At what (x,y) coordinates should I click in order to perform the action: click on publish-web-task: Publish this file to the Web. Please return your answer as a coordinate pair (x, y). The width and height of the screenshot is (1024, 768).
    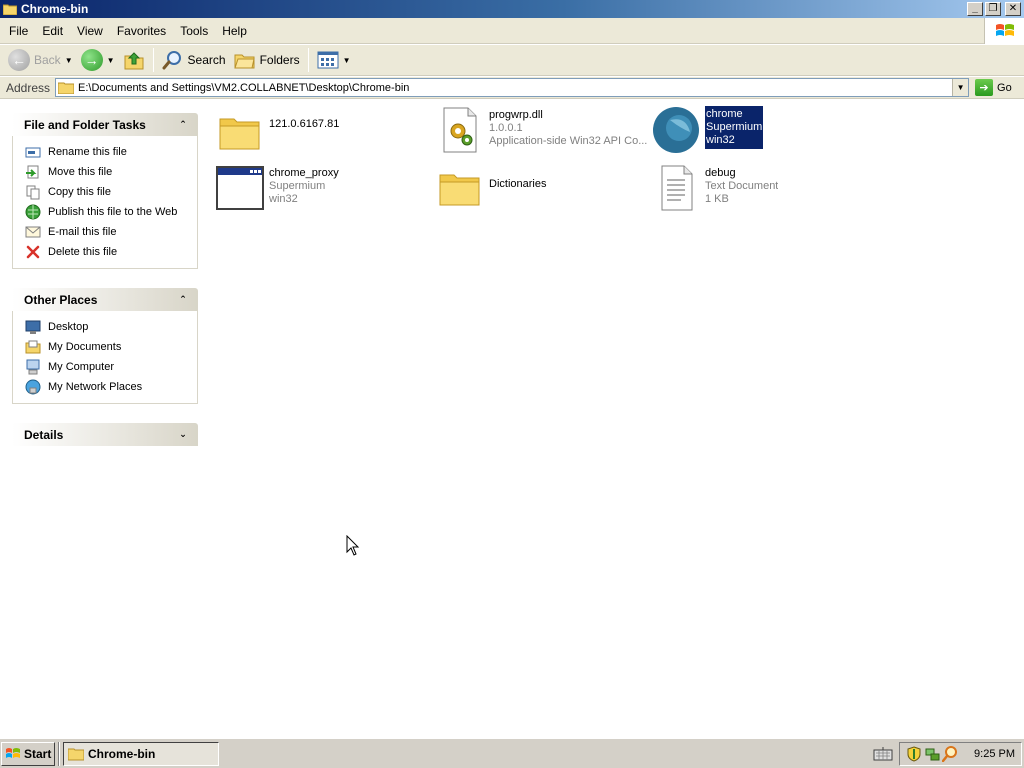
    Looking at the image, I should click on (111, 212).